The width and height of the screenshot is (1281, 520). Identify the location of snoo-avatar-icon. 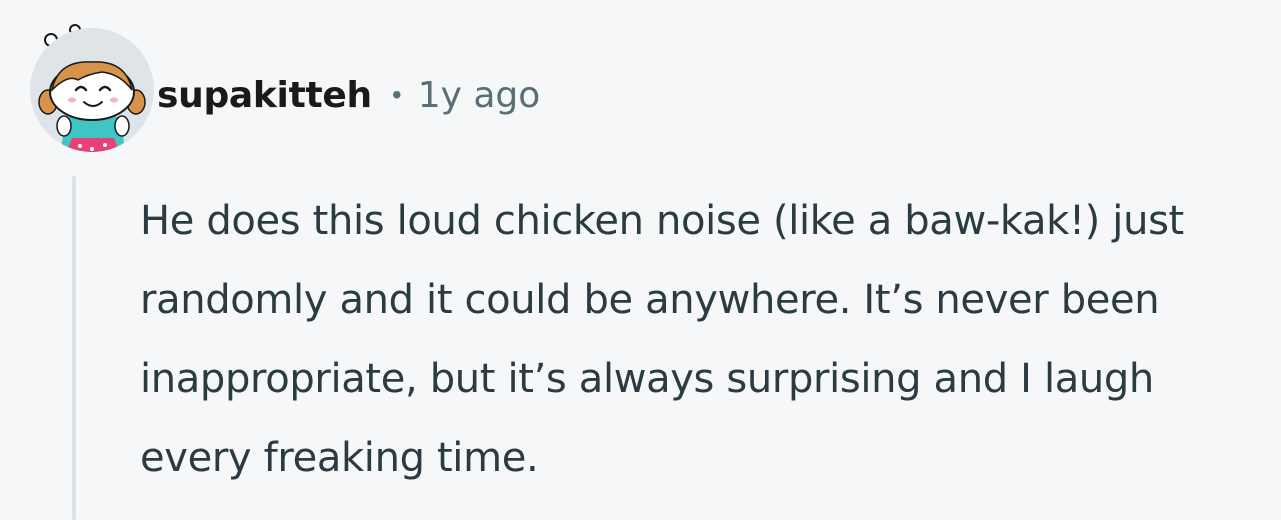
(92, 88).